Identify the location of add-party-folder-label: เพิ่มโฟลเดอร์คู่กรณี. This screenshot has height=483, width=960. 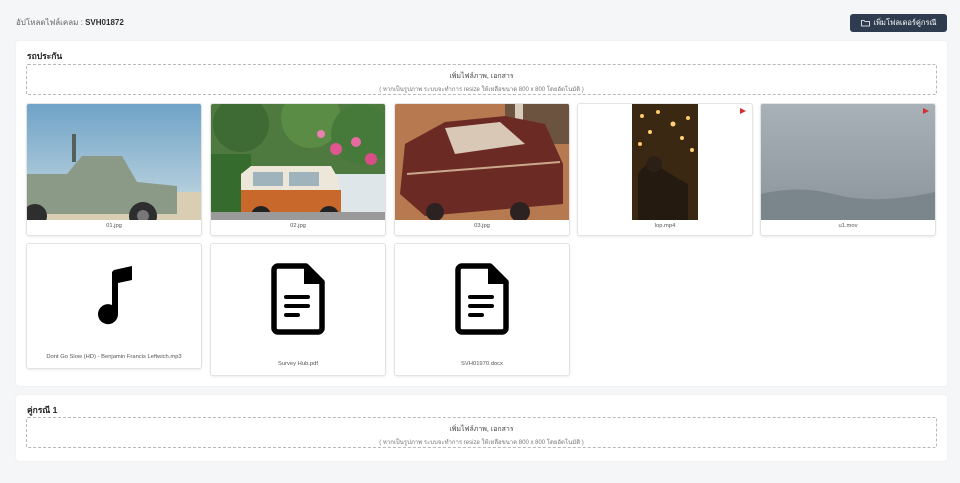
(905, 22).